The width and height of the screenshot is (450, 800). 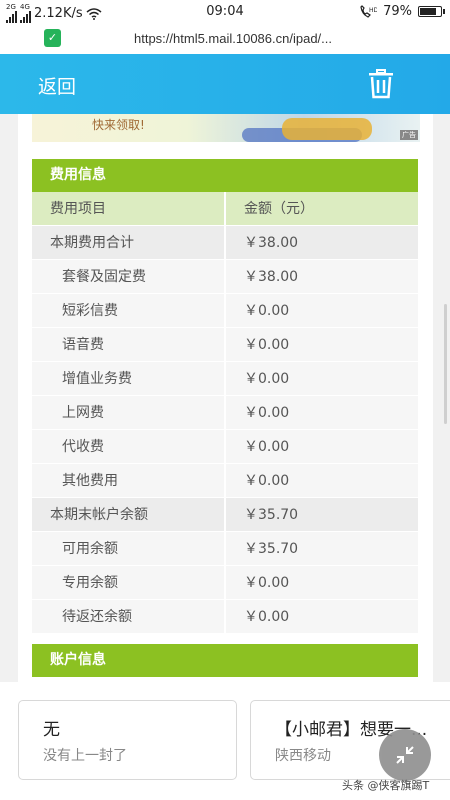 What do you see at coordinates (225, 12) in the screenshot?
I see `status-bar: 2G 4G 2.12K/s 09:04 HD 79%` at bounding box center [225, 12].